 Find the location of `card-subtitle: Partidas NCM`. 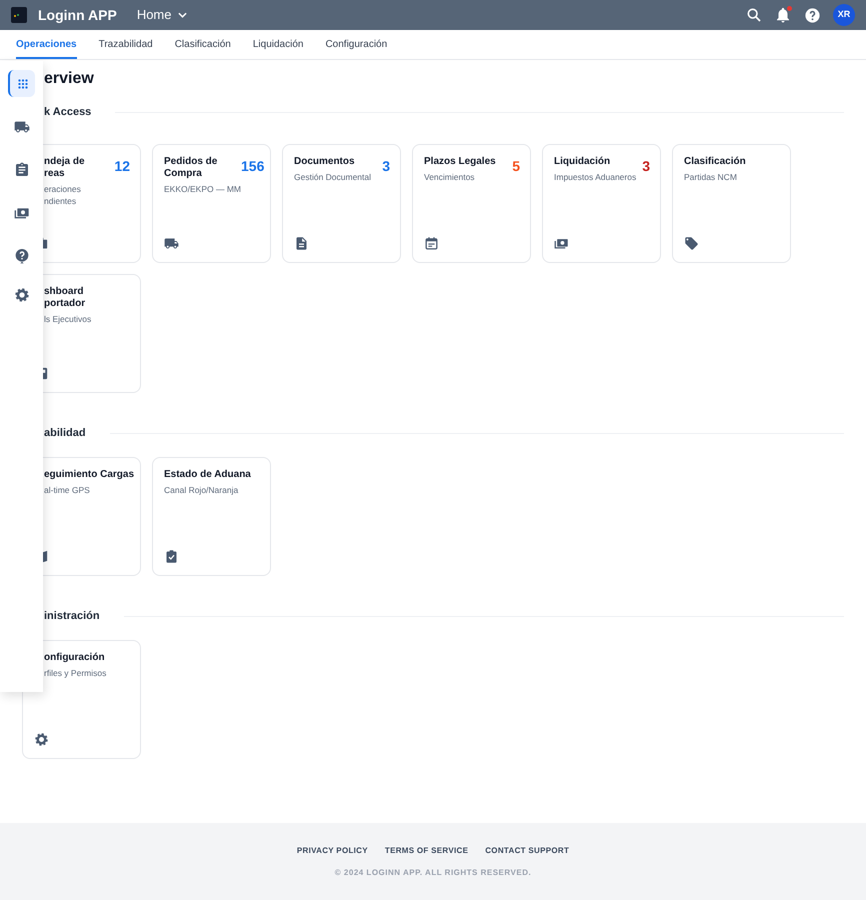

card-subtitle: Partidas NCM is located at coordinates (711, 177).